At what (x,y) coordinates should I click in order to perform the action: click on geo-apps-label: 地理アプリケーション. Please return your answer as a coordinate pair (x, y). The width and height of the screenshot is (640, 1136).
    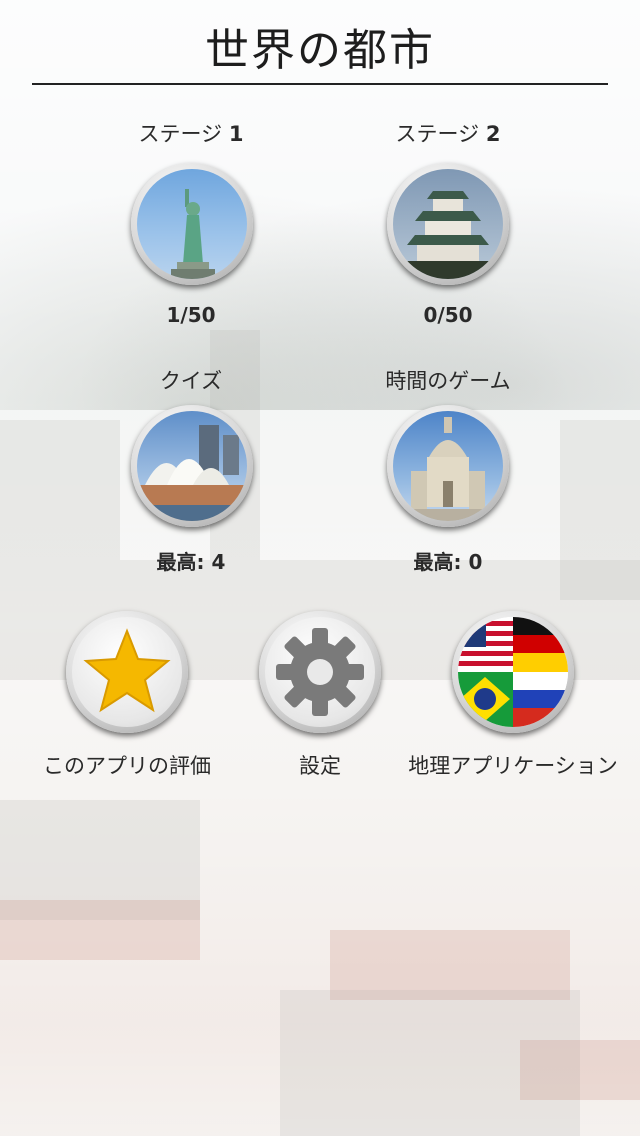
    Looking at the image, I should click on (513, 766).